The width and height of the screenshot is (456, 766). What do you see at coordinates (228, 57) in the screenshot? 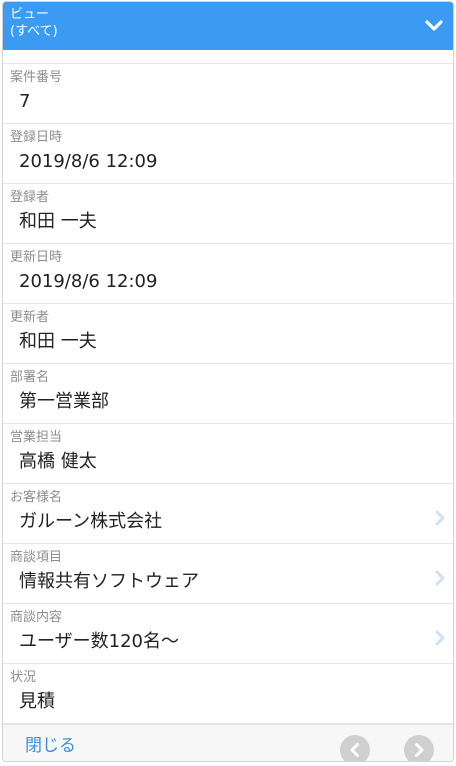
I see `divider` at bounding box center [228, 57].